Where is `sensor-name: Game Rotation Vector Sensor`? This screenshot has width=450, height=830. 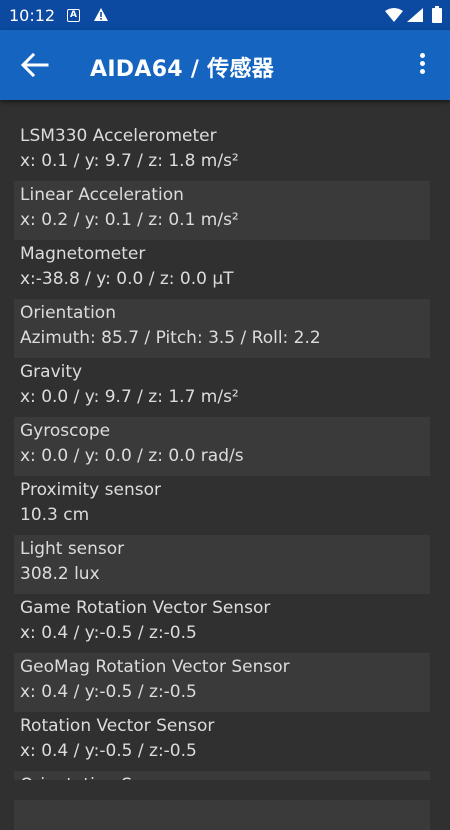 sensor-name: Game Rotation Vector Sensor is located at coordinates (145, 608).